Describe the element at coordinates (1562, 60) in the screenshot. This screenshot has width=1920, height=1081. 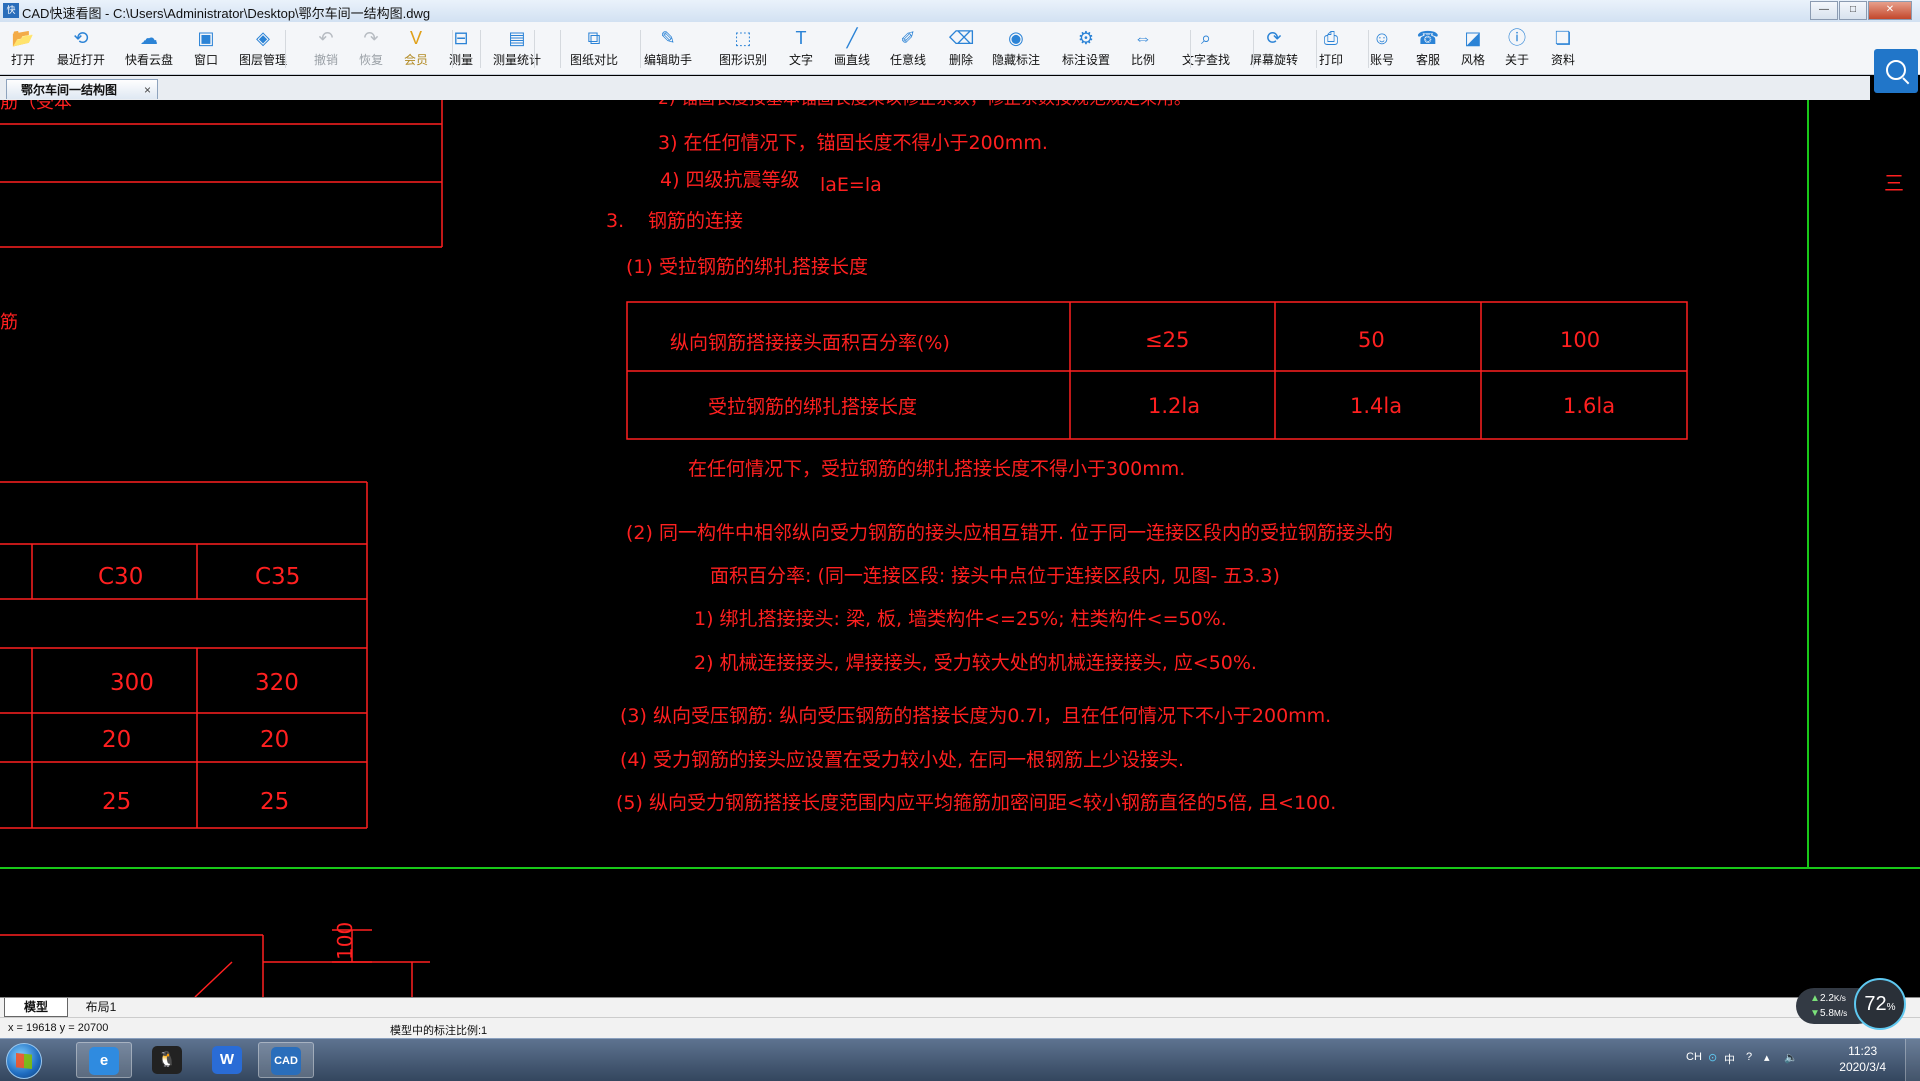
I see `toolbar-label: 资料` at that location.